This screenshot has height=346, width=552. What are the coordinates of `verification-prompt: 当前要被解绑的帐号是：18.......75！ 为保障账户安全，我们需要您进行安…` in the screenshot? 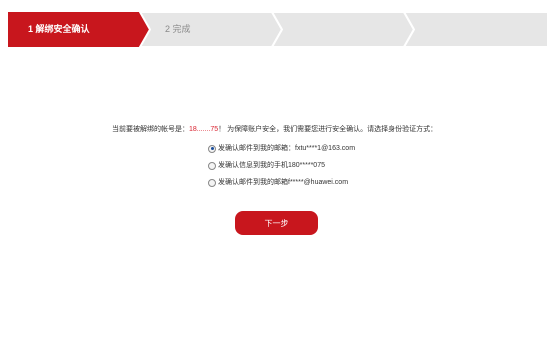 It's located at (274, 129).